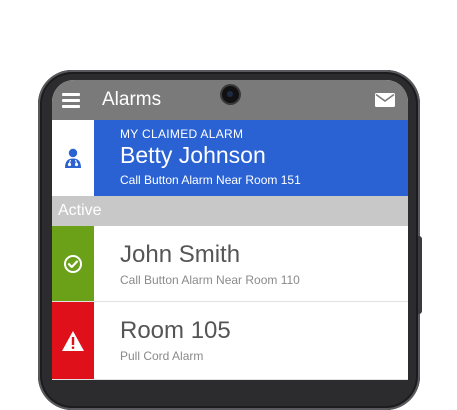 The height and width of the screenshot is (410, 457). Describe the element at coordinates (420, 275) in the screenshot. I see `phone-side-button` at that location.